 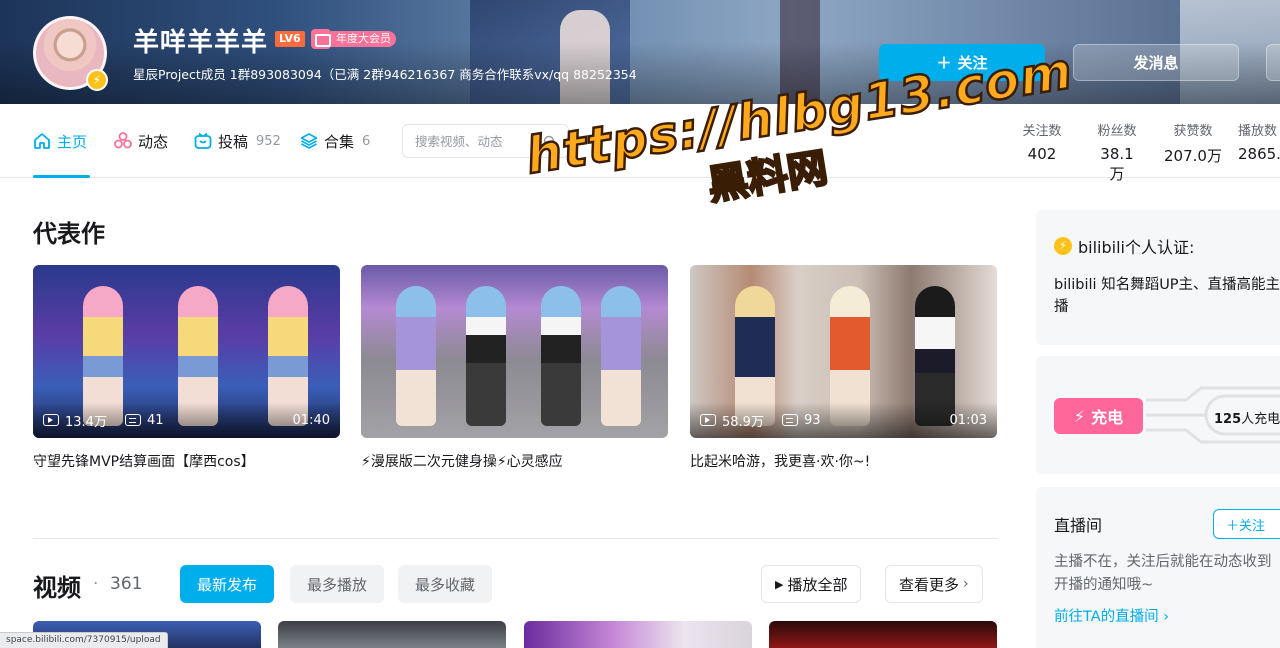 I want to click on stat-plays: 播放数 2865.7, so click(x=1259, y=141).